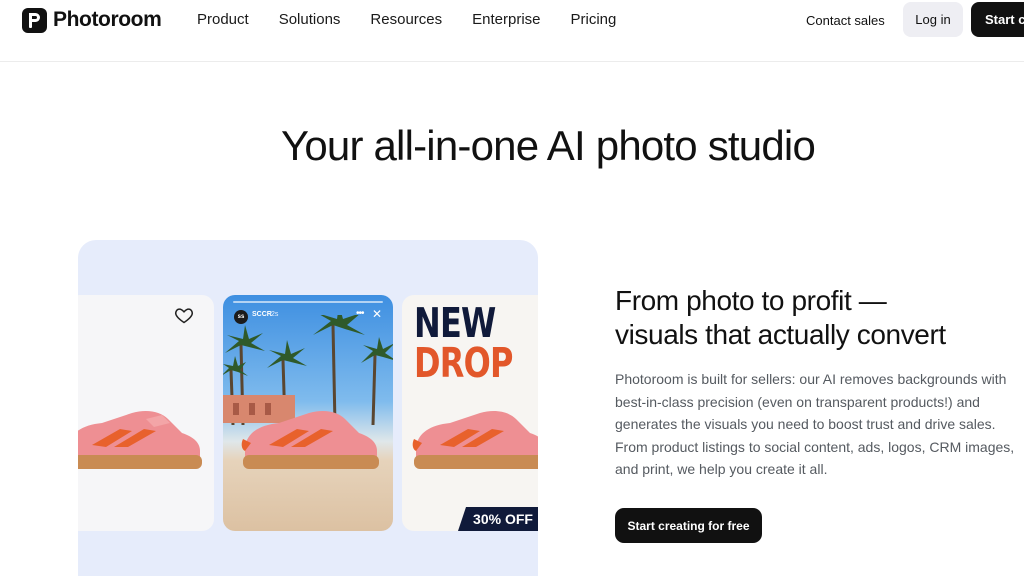 The height and width of the screenshot is (576, 1024). Describe the element at coordinates (107, 19) in the screenshot. I see `brand-name: Photoroom` at that location.